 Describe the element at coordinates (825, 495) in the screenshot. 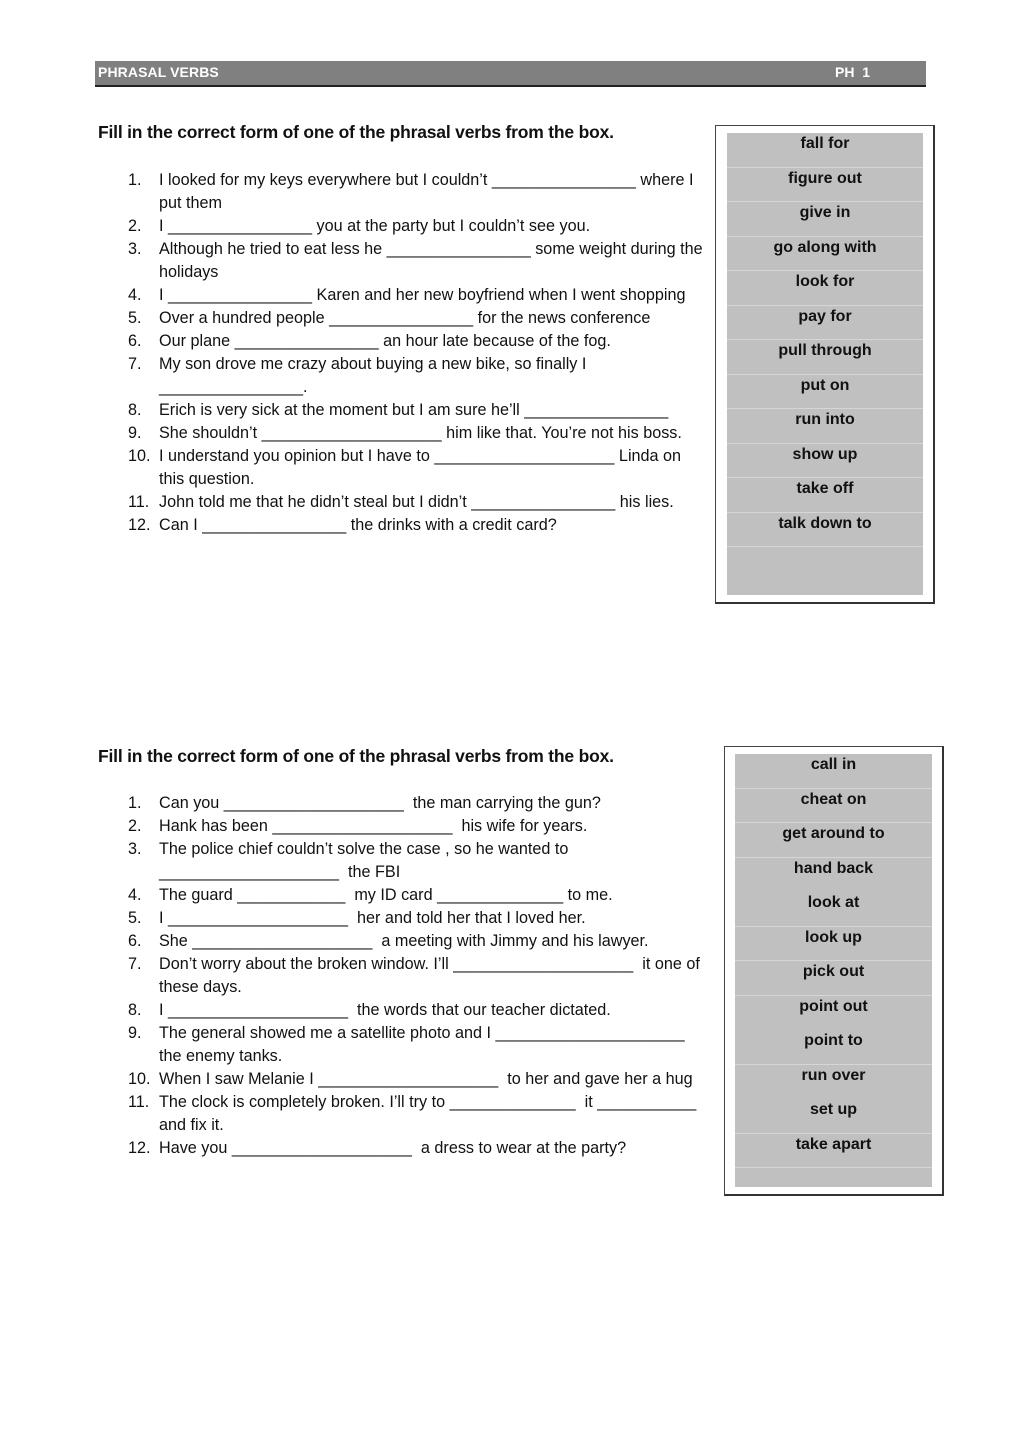

I see `verb-option: take off` at that location.